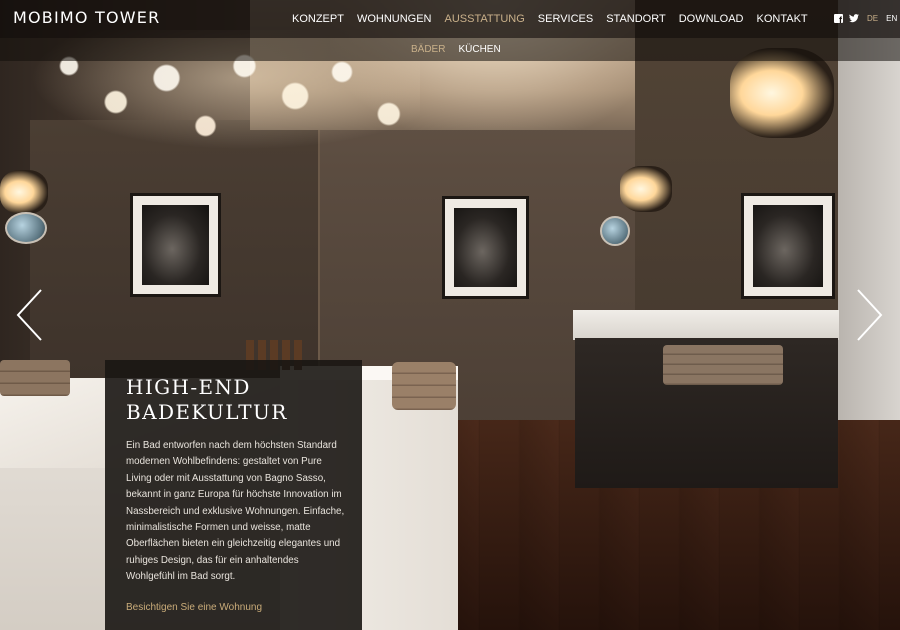  Describe the element at coordinates (485, 19) in the screenshot. I see `nav-item-ausstattung: AUSSTATTUNG` at that location.